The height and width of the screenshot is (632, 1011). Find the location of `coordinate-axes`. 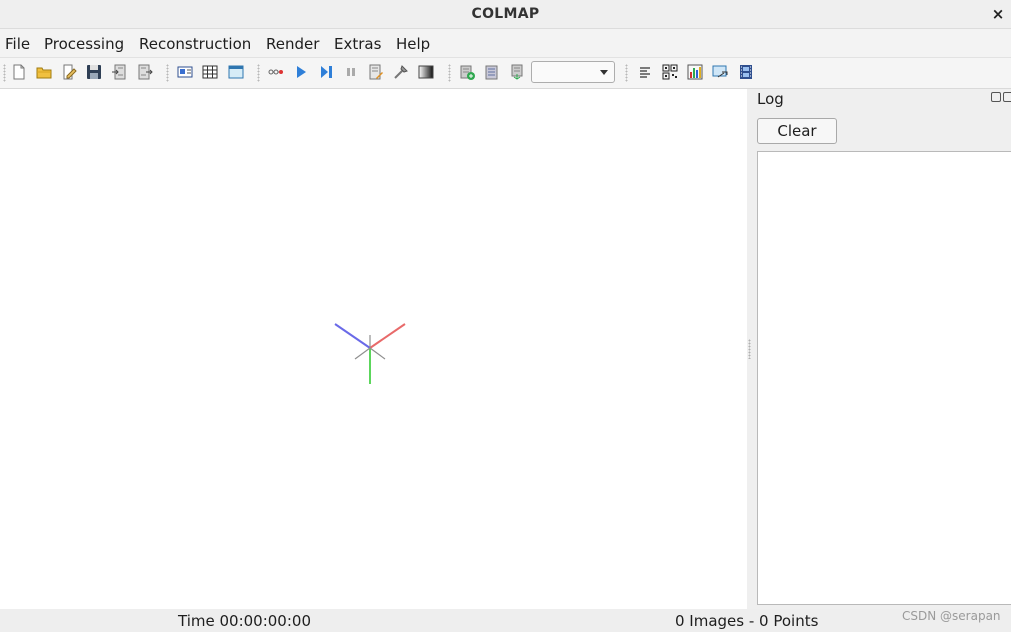

coordinate-axes is located at coordinates (370, 353).